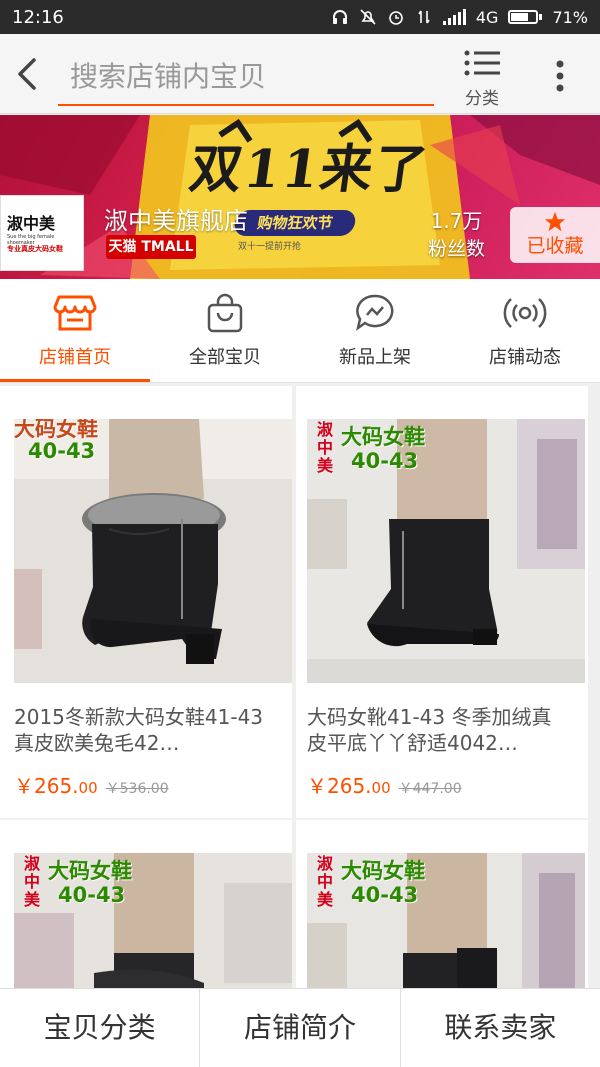 This screenshot has width=600, height=1067. What do you see at coordinates (457, 249) in the screenshot?
I see `fans-label: 粉丝数` at bounding box center [457, 249].